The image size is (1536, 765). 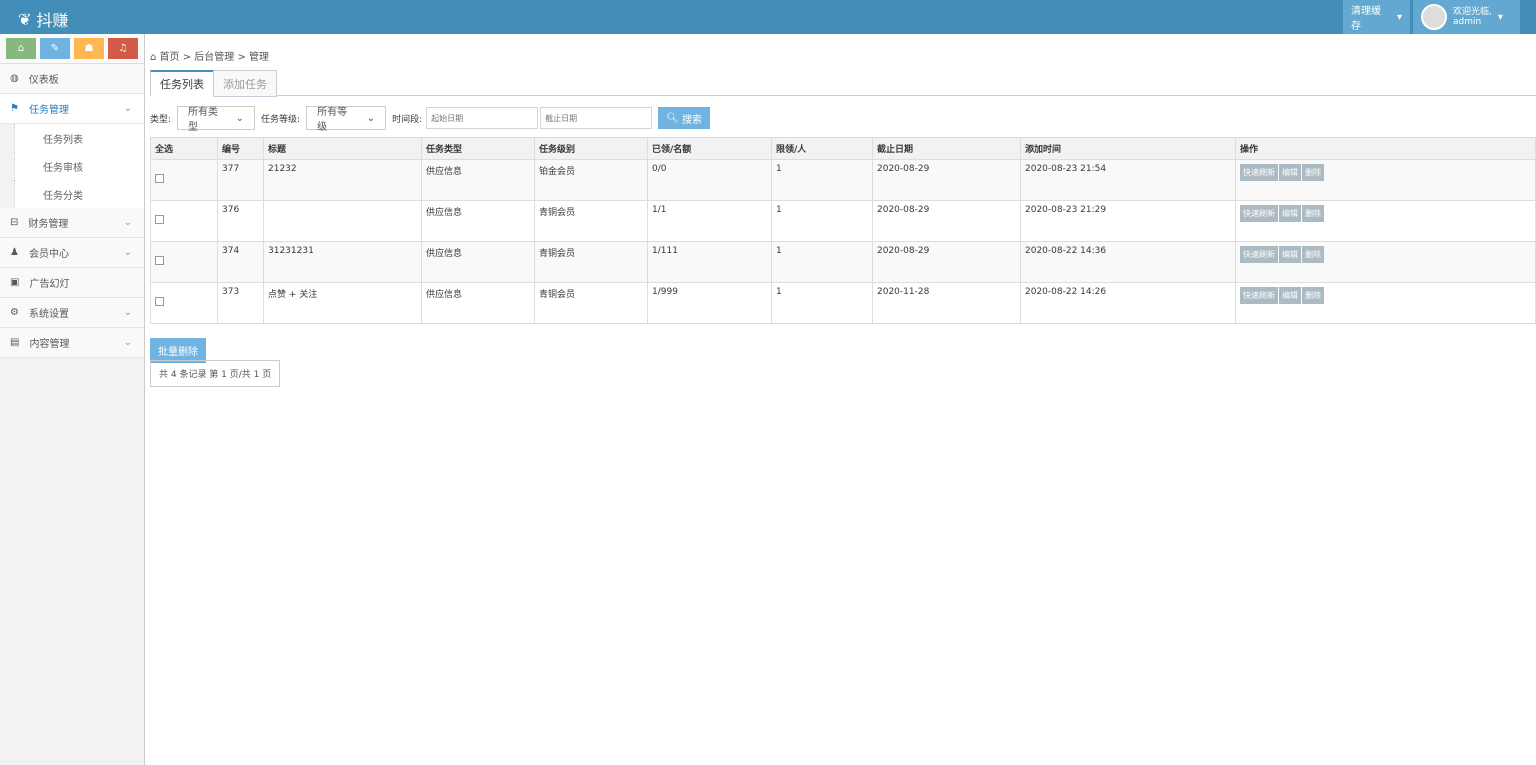 I want to click on select-all-header: 全选, so click(x=184, y=148).